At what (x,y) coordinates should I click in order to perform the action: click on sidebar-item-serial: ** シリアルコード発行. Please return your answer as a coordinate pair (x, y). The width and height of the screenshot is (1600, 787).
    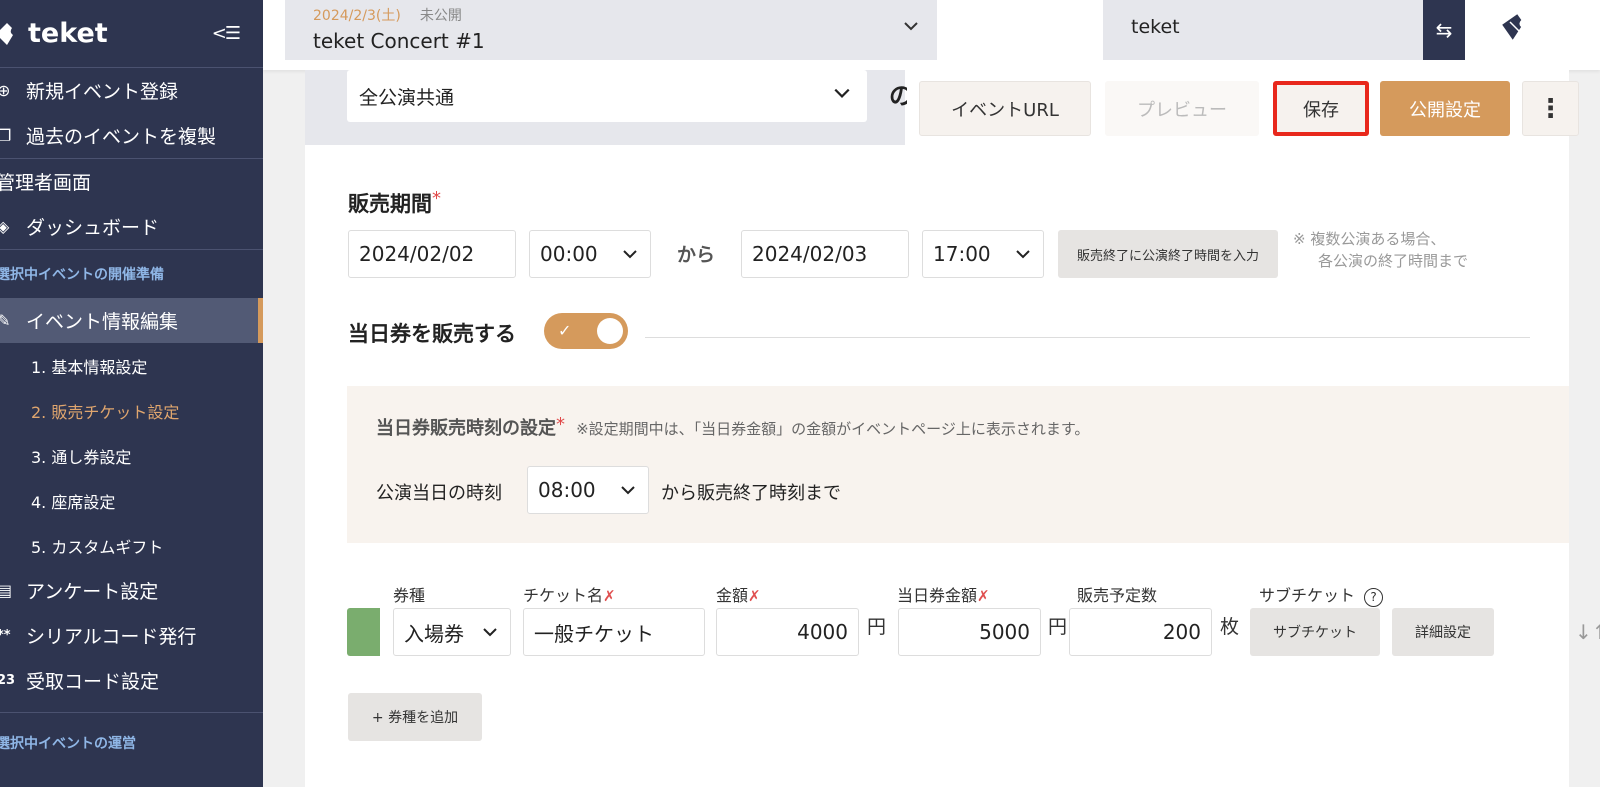
    Looking at the image, I should click on (131, 635).